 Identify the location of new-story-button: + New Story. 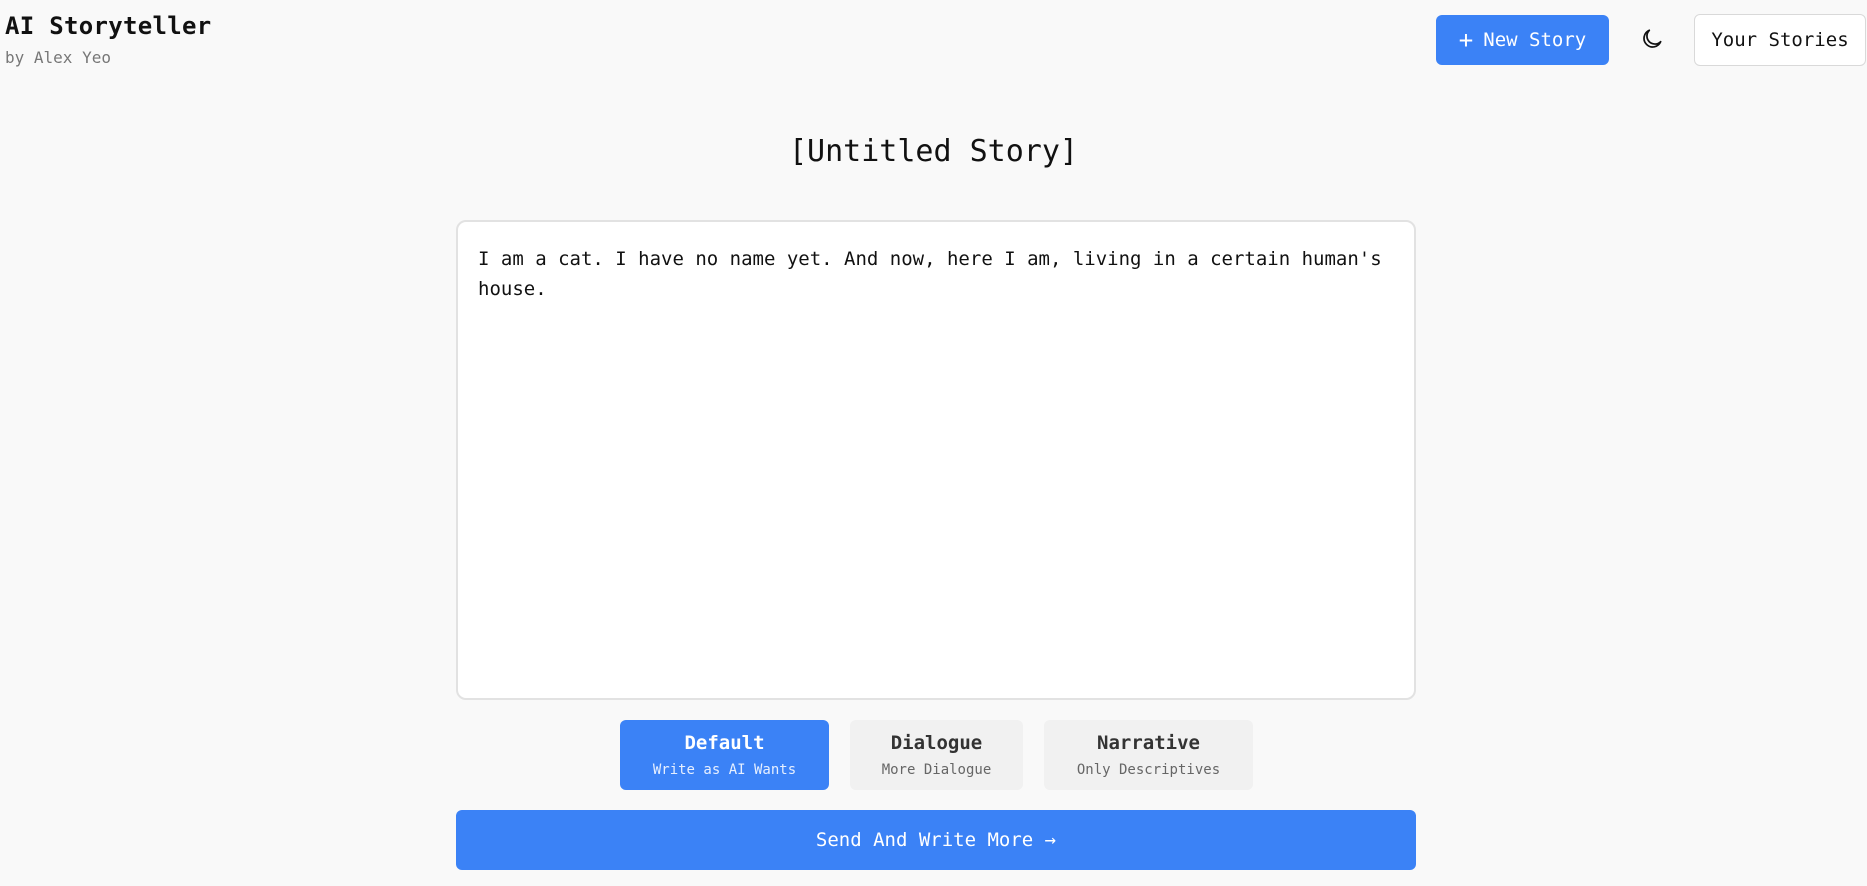
(1522, 40).